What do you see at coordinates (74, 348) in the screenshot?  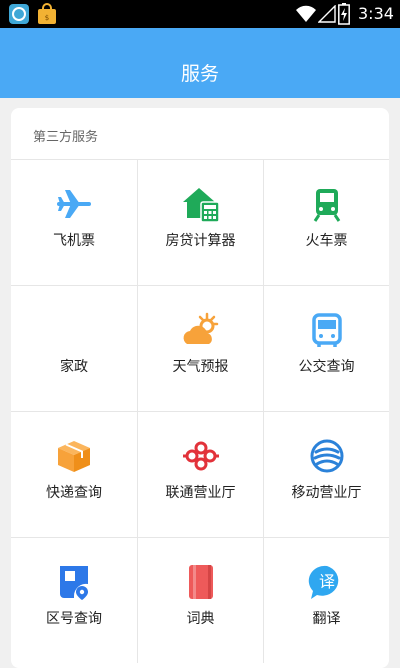 I see `service-housekeeping: 家政` at bounding box center [74, 348].